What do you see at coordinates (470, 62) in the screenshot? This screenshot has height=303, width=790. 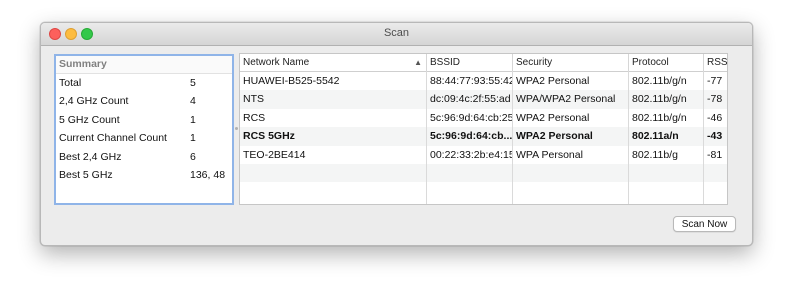 I see `column-header-bssid: BSSID` at bounding box center [470, 62].